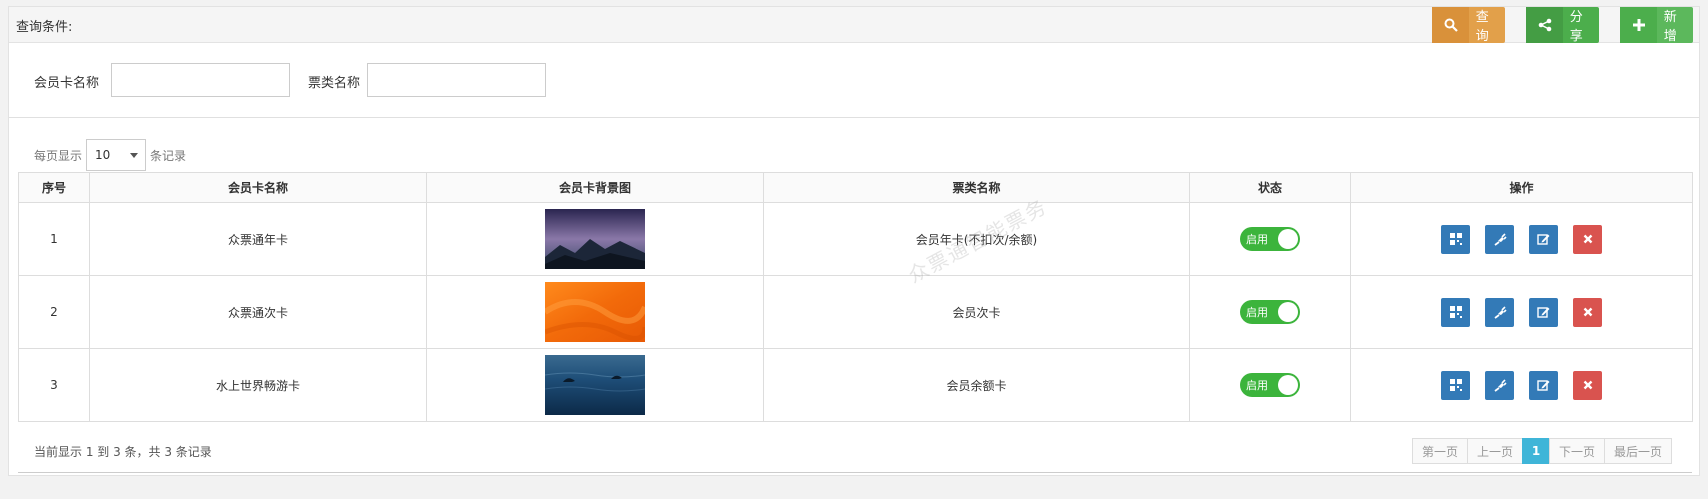 This screenshot has width=1708, height=499. What do you see at coordinates (1670, 26) in the screenshot?
I see `add-button-label: 新增` at bounding box center [1670, 26].